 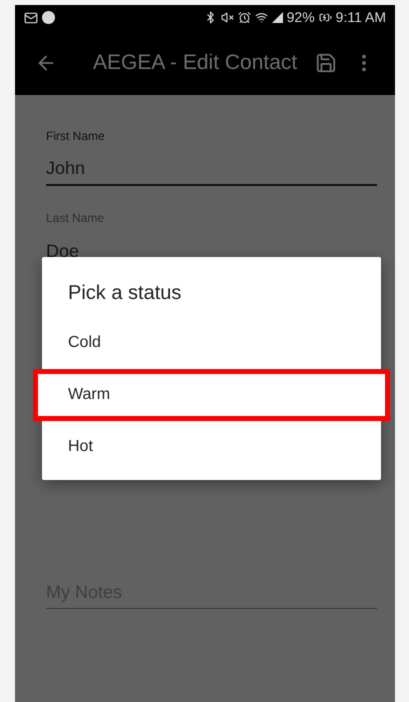 I want to click on mute-icon, so click(x=227, y=17).